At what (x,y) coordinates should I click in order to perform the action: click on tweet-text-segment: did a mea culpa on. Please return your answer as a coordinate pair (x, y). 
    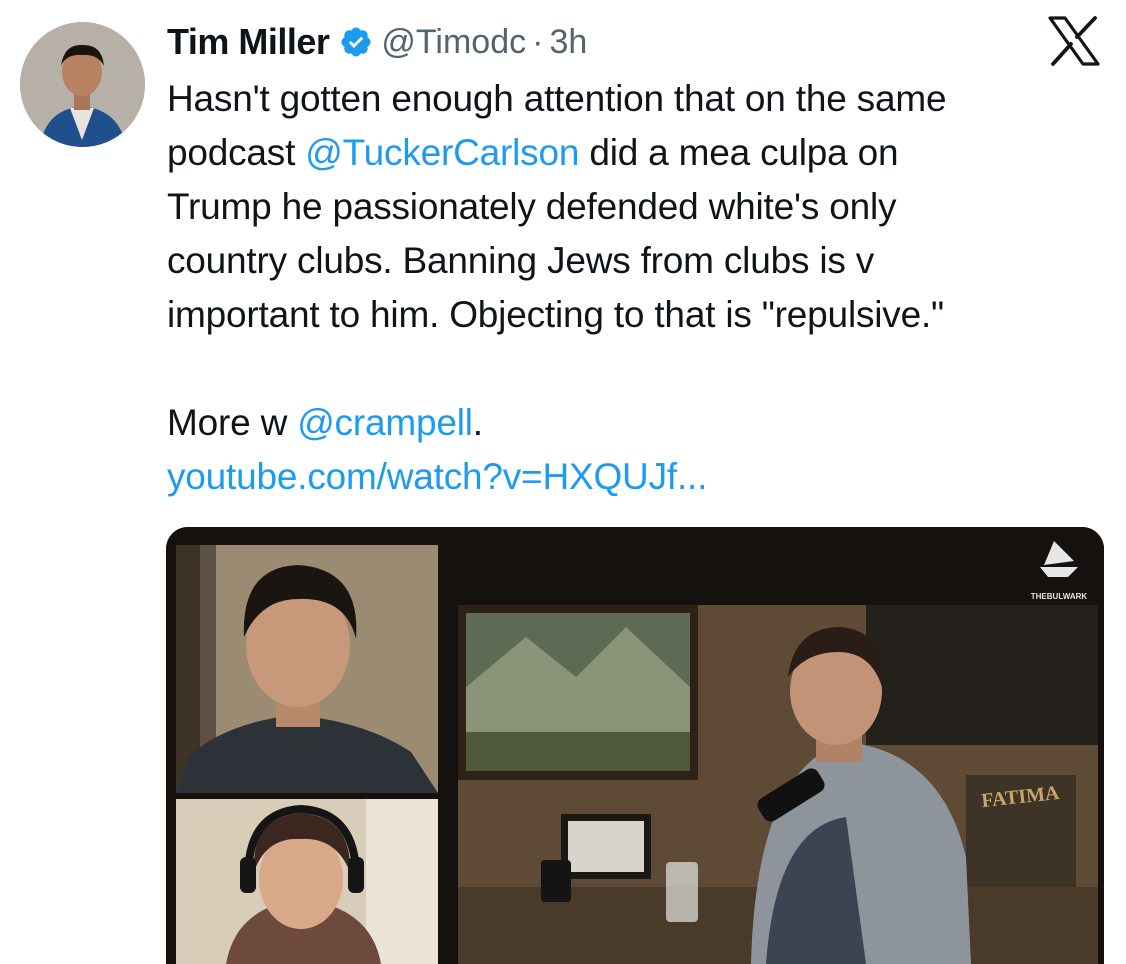
    Looking at the image, I should click on (739, 152).